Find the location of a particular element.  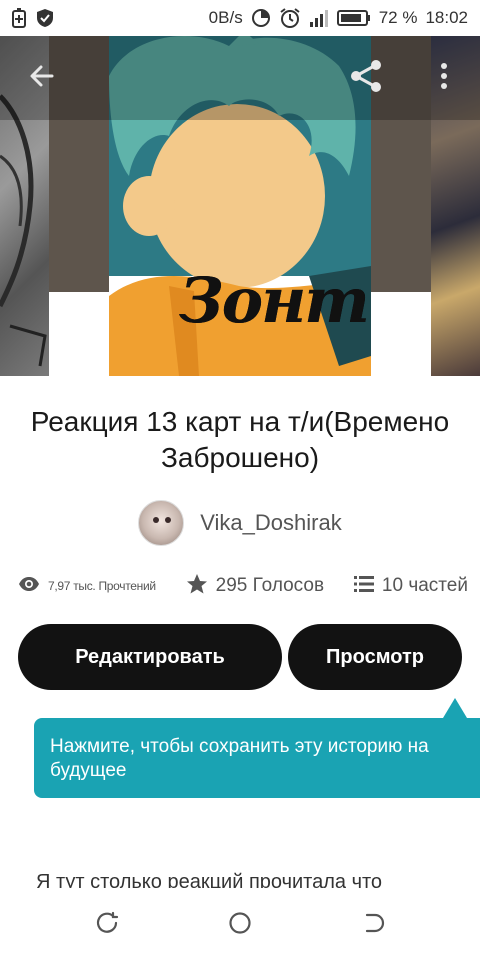

back-nav-icon is located at coordinates (373, 925).